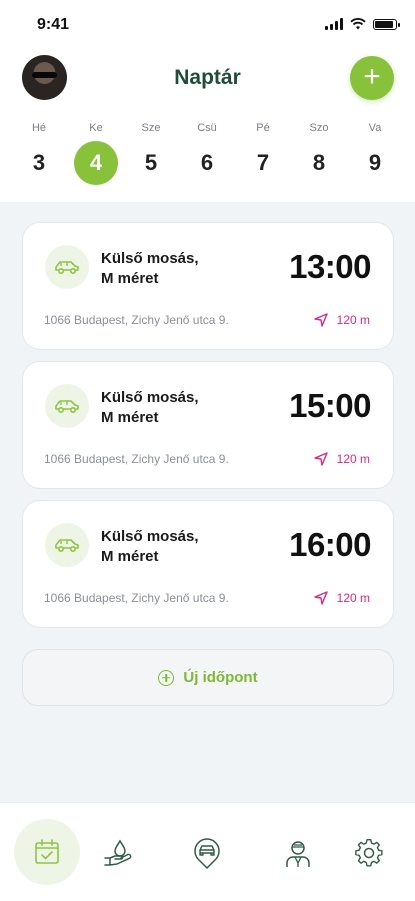 The image size is (415, 901). I want to click on day-item: Hé 3, so click(39, 152).